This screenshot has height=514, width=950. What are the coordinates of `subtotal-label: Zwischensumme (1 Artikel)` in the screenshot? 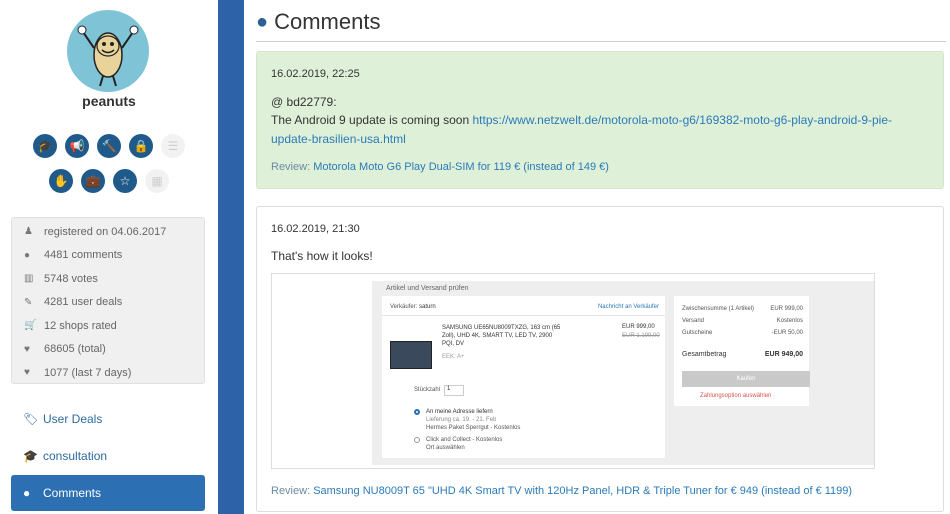 It's located at (718, 309).